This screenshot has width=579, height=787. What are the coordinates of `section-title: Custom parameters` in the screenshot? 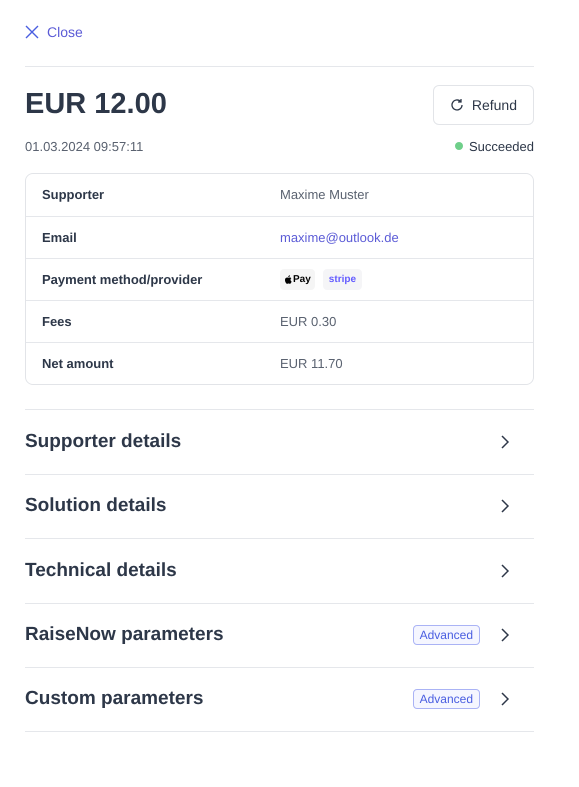 It's located at (114, 699).